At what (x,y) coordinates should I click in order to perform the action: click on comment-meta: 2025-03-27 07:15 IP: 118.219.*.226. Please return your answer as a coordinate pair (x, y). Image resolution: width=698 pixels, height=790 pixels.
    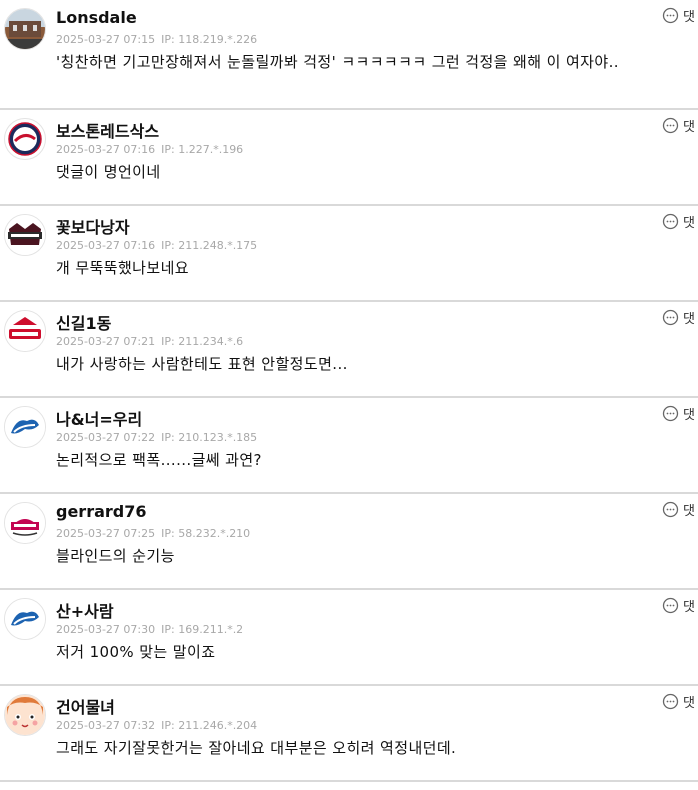
    Looking at the image, I should click on (156, 39).